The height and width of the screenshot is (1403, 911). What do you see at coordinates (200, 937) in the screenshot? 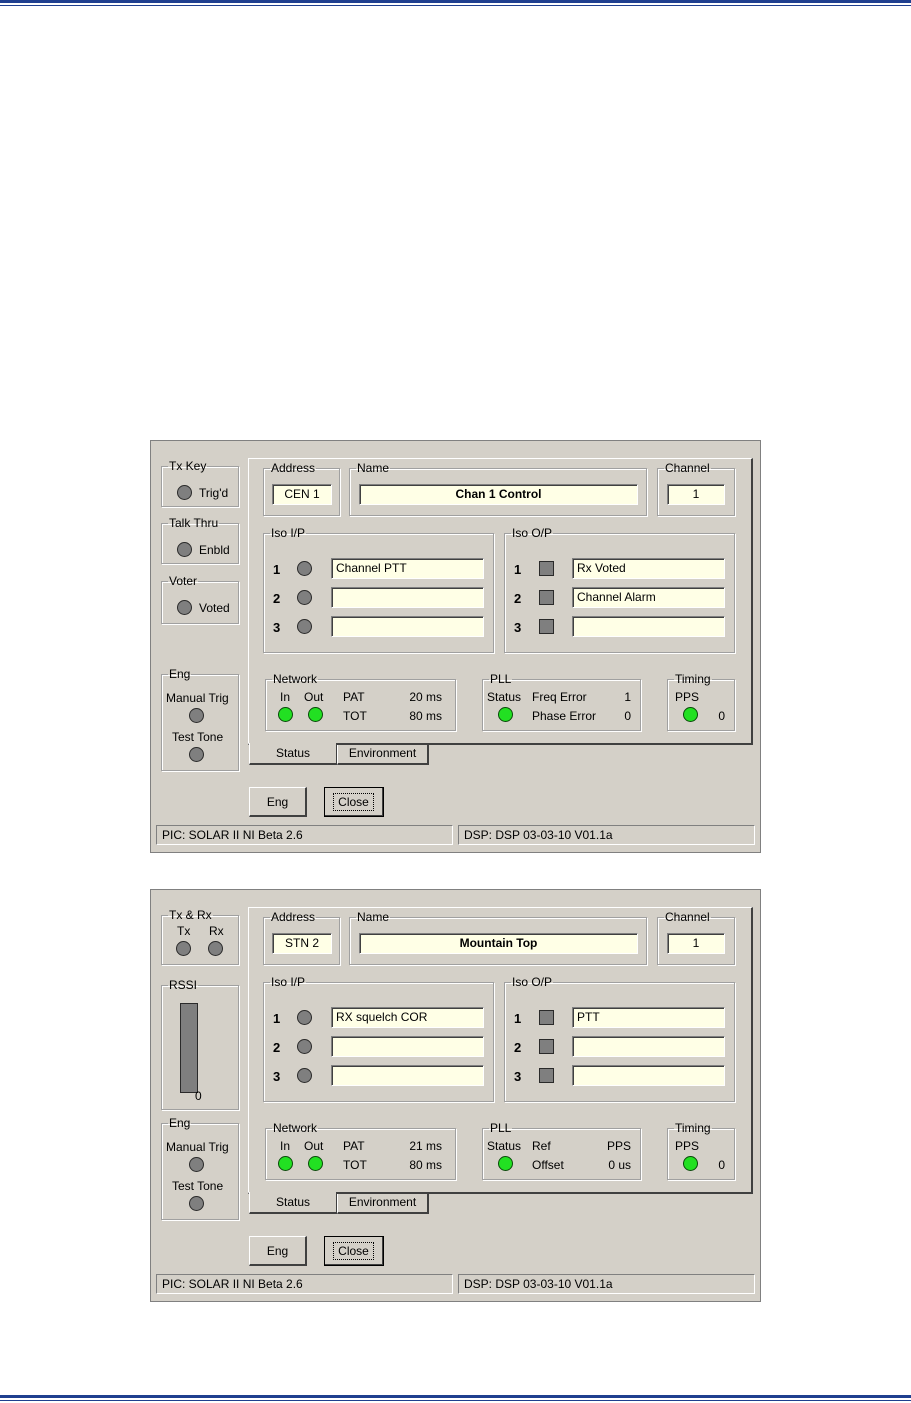
I see `txrx-group: Tx & Rx` at bounding box center [200, 937].